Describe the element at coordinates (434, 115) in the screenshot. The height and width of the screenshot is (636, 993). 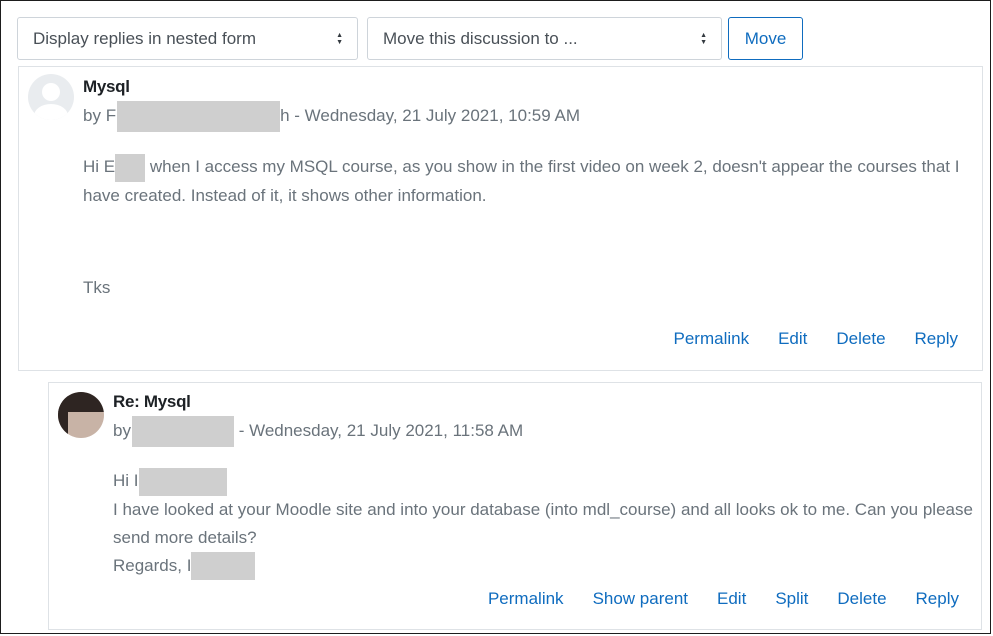
I see `post-date: - Wednesday, 21 July 2021, 10:59 AM` at that location.